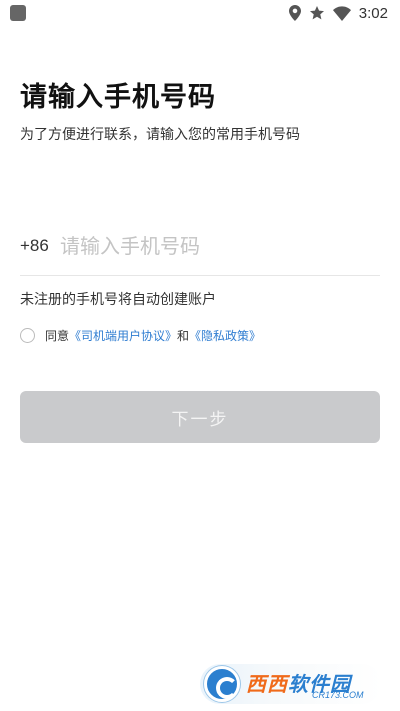 The width and height of the screenshot is (400, 711). I want to click on phone-input-divider, so click(200, 275).